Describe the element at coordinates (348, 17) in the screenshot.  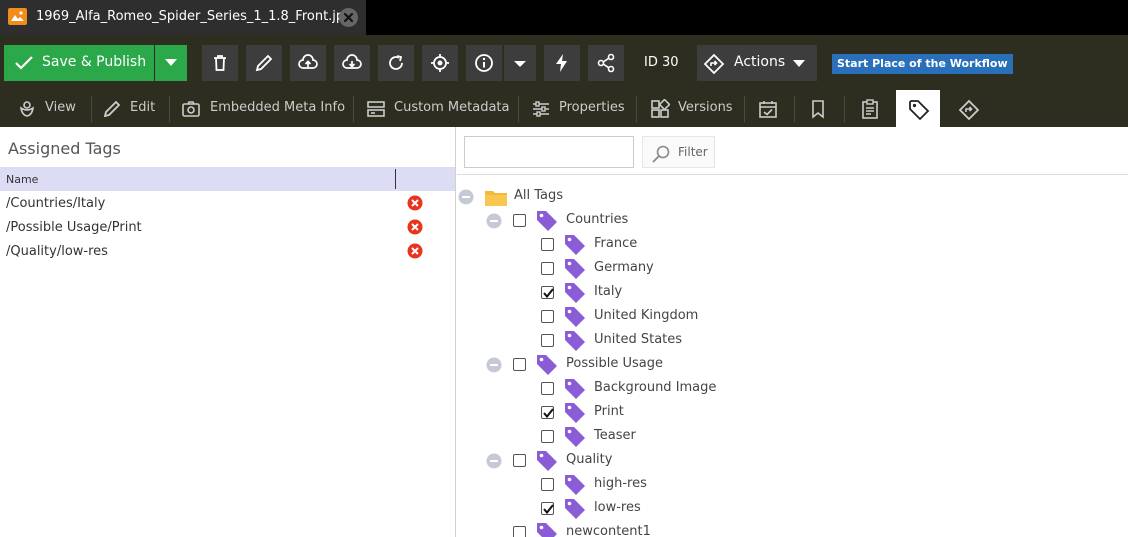
I see `close-icon` at that location.